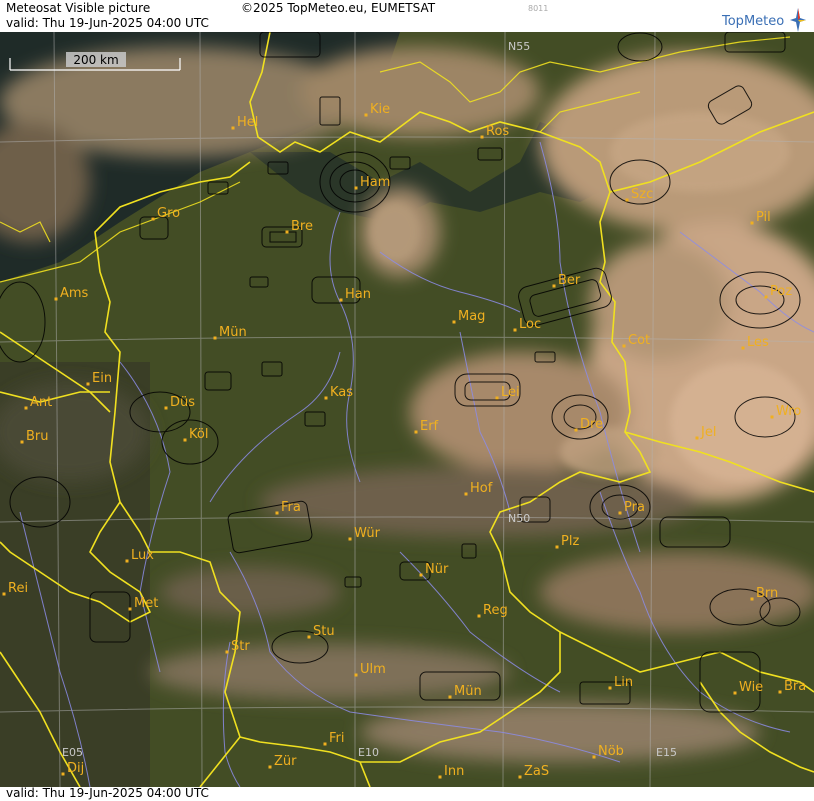  What do you see at coordinates (107, 23) in the screenshot?
I see `valid-time: valid: Thu 19-Jun-2025 04:00 UTC` at bounding box center [107, 23].